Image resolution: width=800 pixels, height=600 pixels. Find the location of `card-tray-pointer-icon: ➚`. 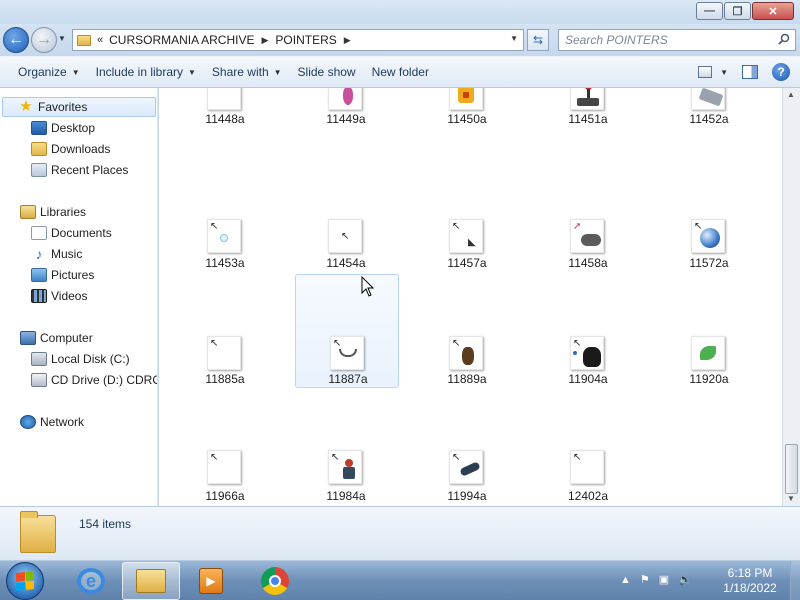

card-tray-pointer-icon: ➚ is located at coordinates (708, 99).